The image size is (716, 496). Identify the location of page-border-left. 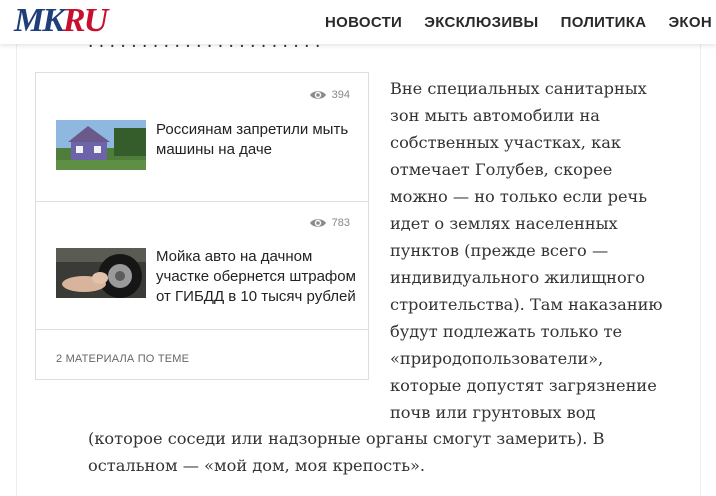
(16, 270).